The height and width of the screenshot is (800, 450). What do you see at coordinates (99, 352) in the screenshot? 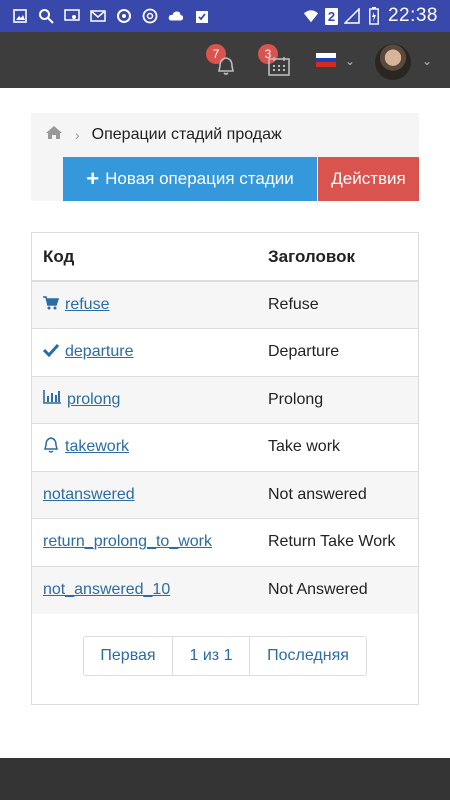
I see `code-link: departure` at bounding box center [99, 352].